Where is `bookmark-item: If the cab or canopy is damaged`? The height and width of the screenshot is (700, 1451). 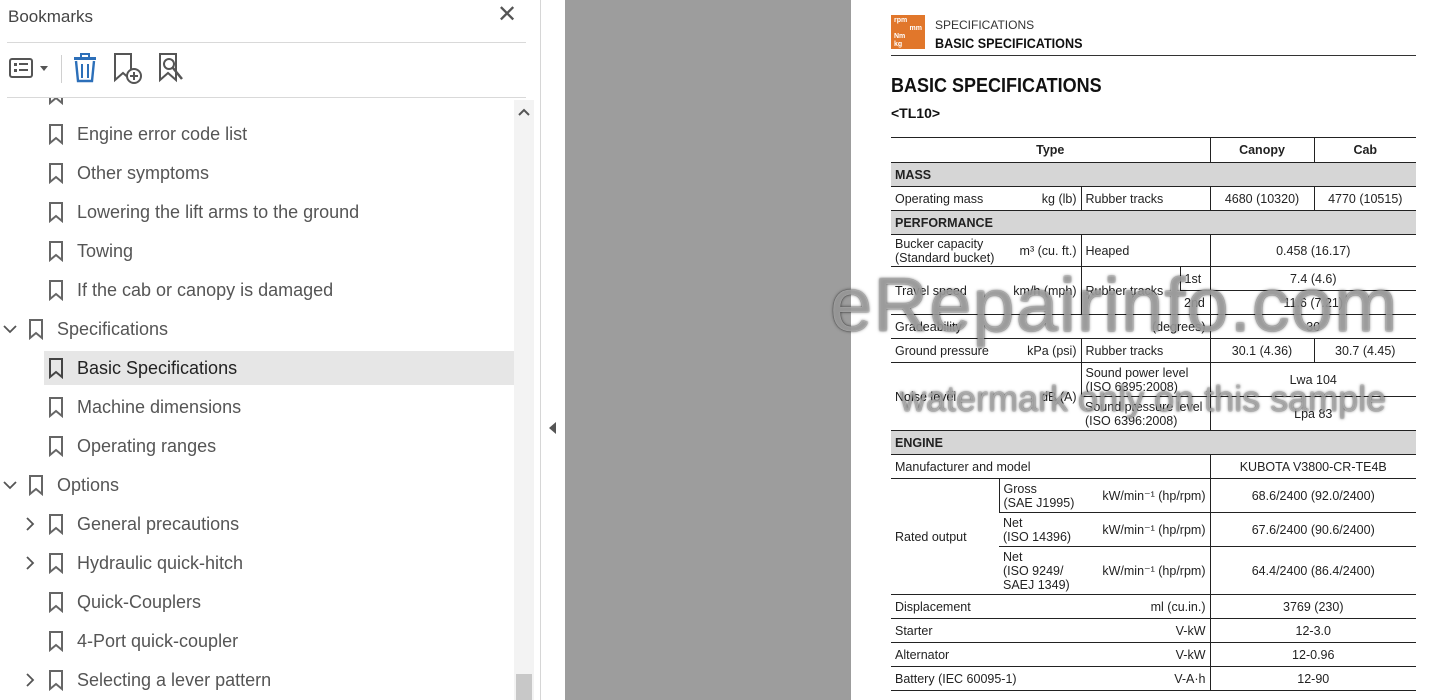 bookmark-item: If the cab or canopy is damaged is located at coordinates (257, 290).